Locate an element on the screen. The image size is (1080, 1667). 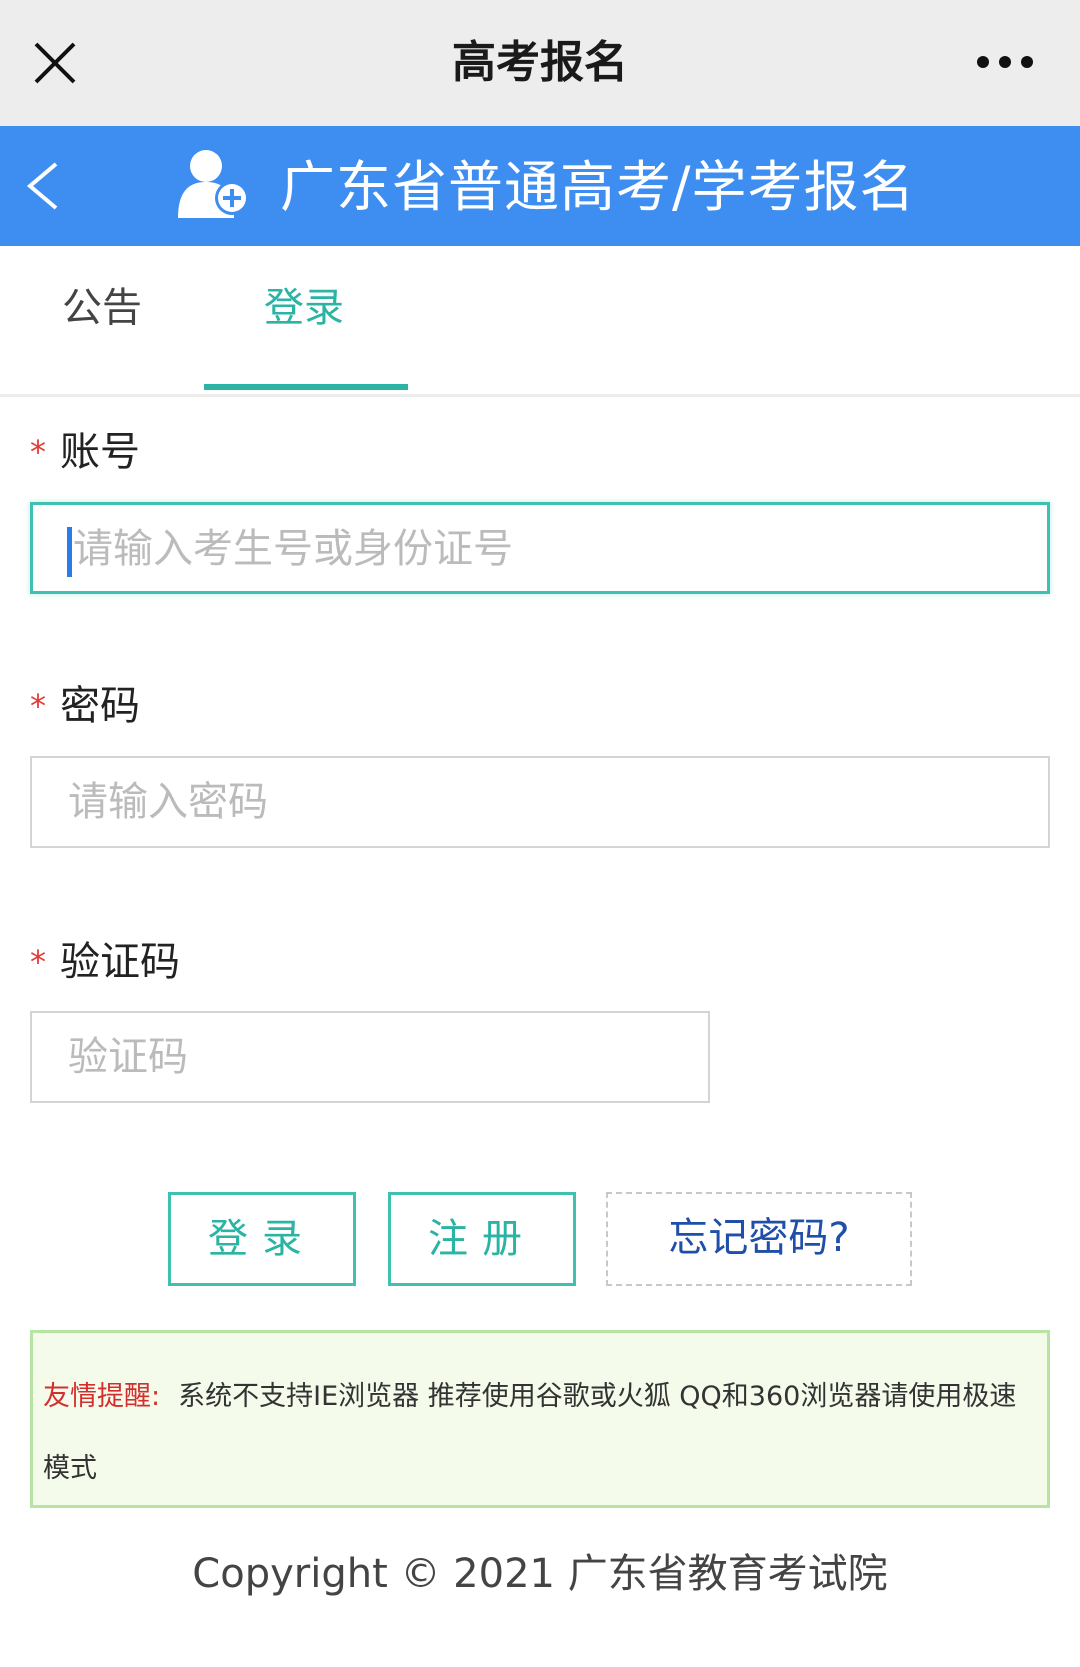
more-button is located at coordinates (1015, 62).